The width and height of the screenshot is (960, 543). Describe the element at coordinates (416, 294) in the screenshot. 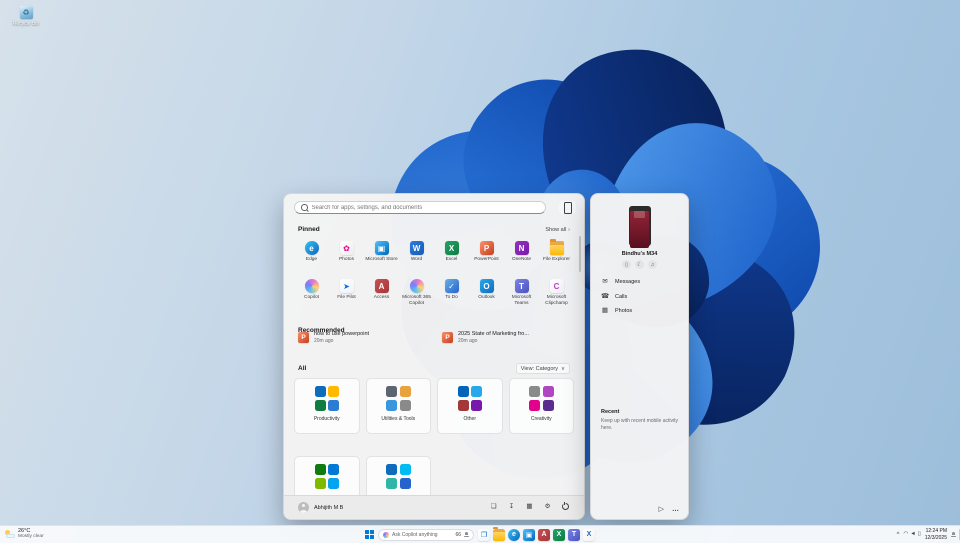

I see `pinned-app-microsoft-365-copilot: Microsoft 365 Copilot` at that location.